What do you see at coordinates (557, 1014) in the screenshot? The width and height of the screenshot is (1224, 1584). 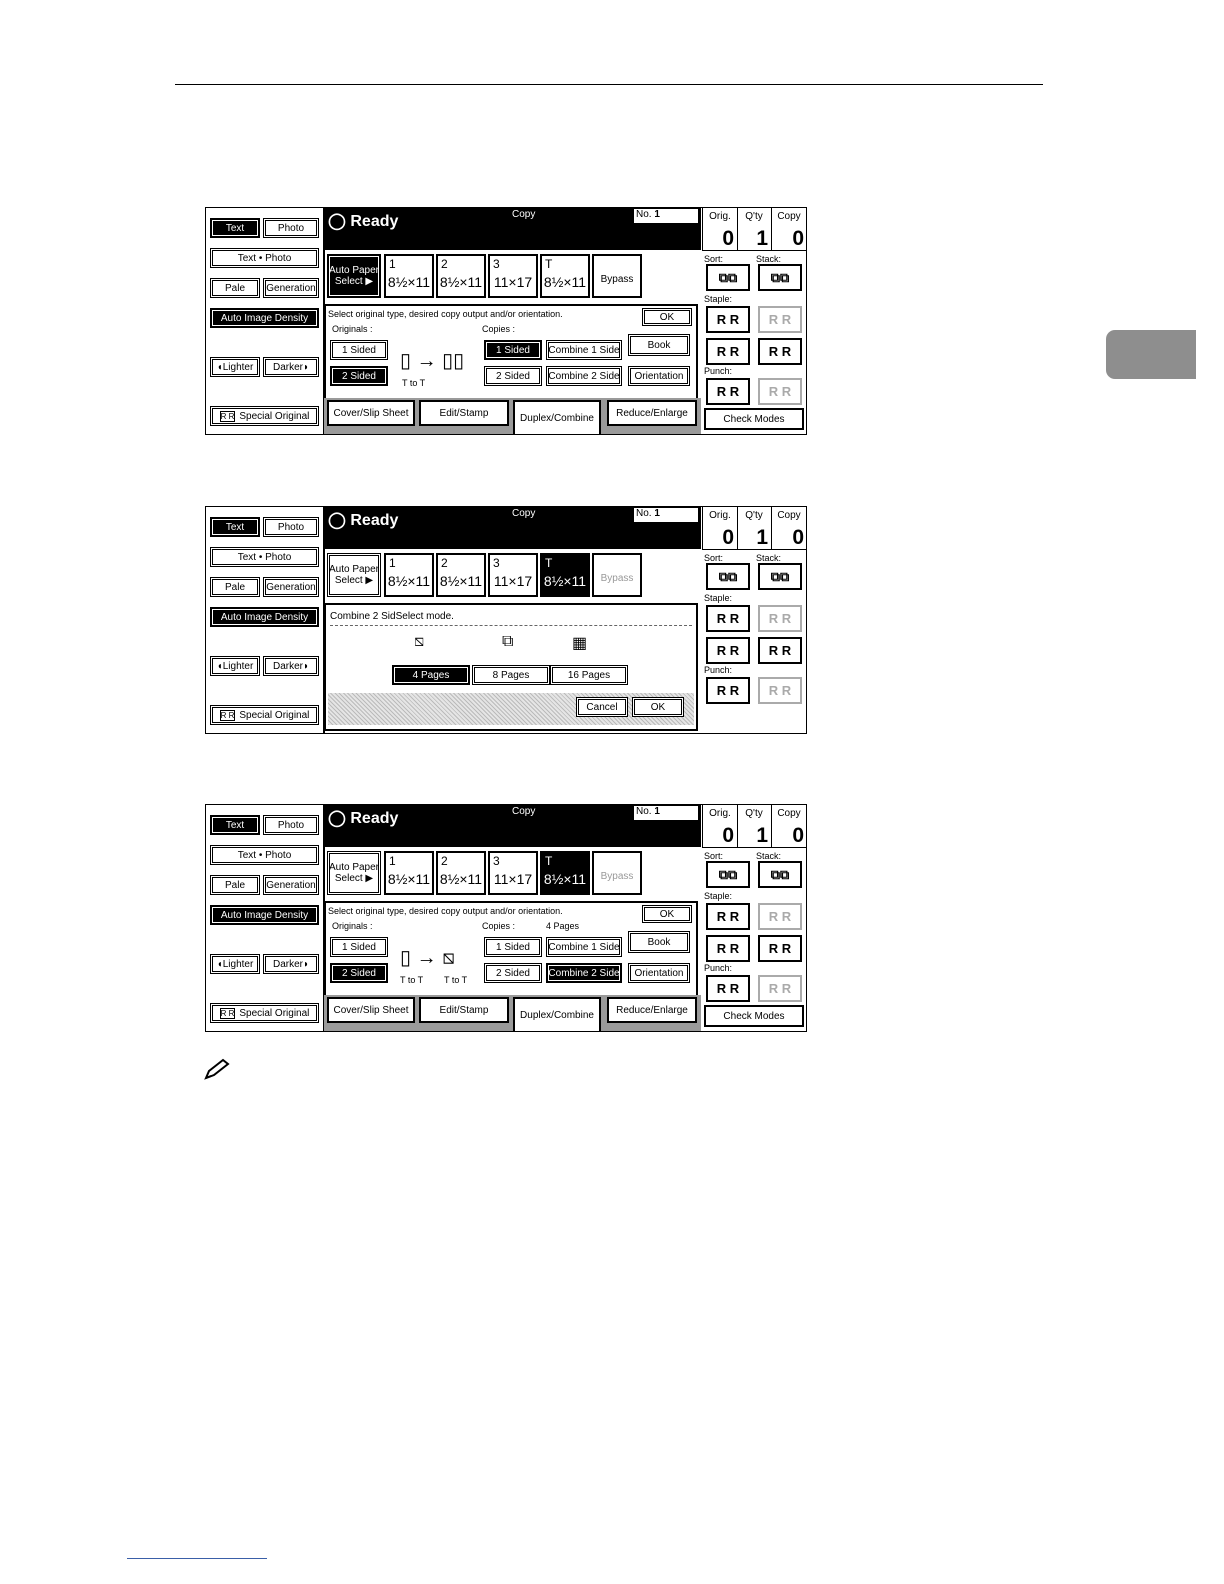 I see `tab-duplex-combine: Duplex/Combine` at bounding box center [557, 1014].